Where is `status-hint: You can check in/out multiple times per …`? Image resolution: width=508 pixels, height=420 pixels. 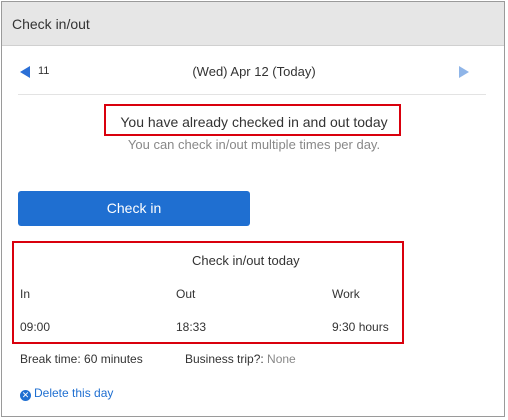
status-hint: You can check in/out multiple times per … is located at coordinates (254, 144).